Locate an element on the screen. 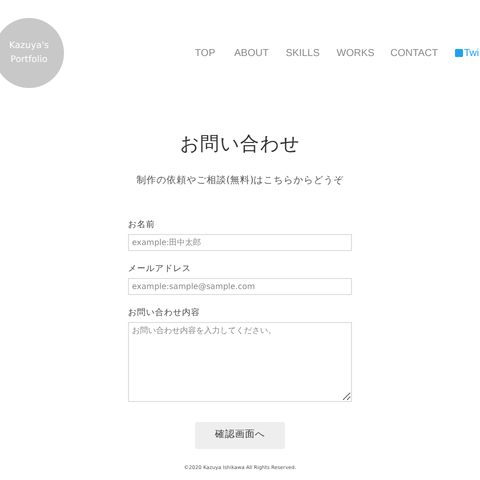 The width and height of the screenshot is (480, 480). subtitle: 制作の依頼やご相談(無料)はこちらからどうぞ is located at coordinates (240, 180).